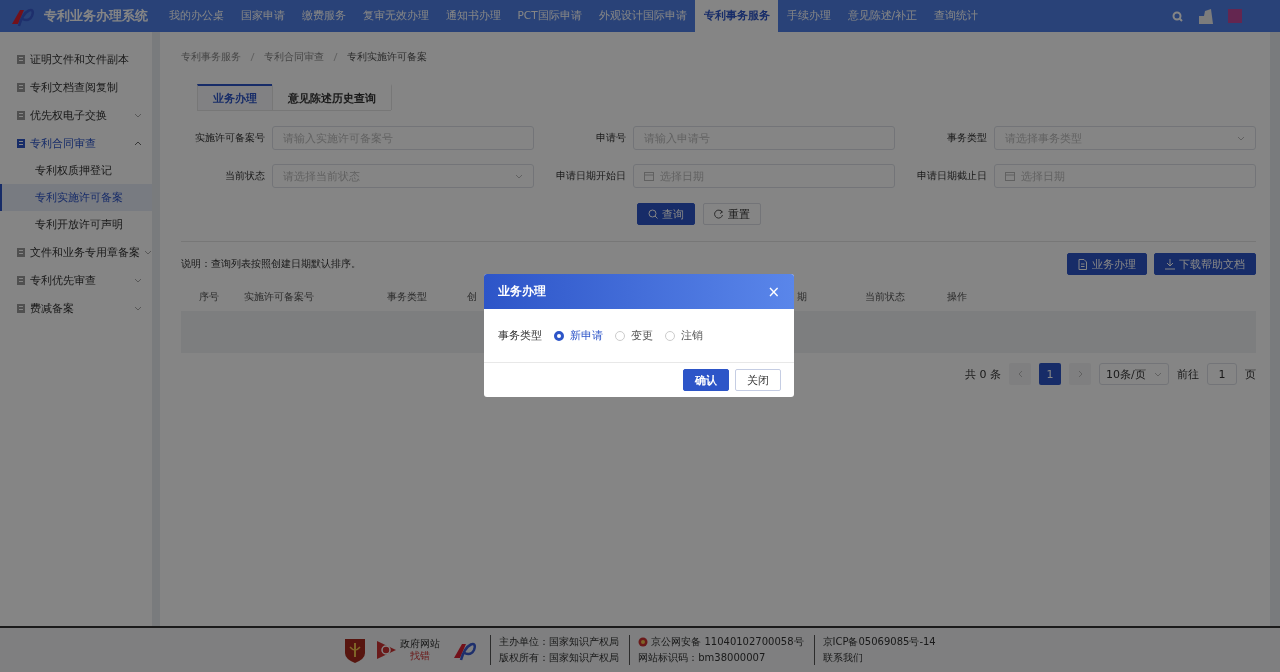  Describe the element at coordinates (76, 197) in the screenshot. I see `sidebar-subitem: 专利实施许可备案` at that location.